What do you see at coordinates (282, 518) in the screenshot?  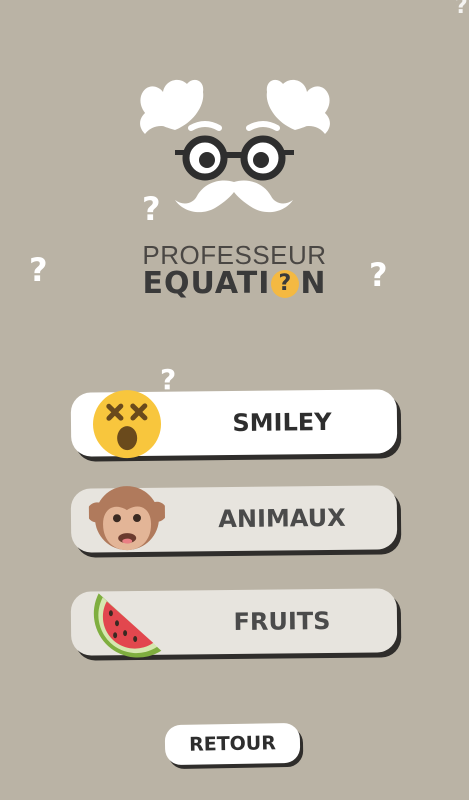 I see `category-label: ANIMAUX` at bounding box center [282, 518].